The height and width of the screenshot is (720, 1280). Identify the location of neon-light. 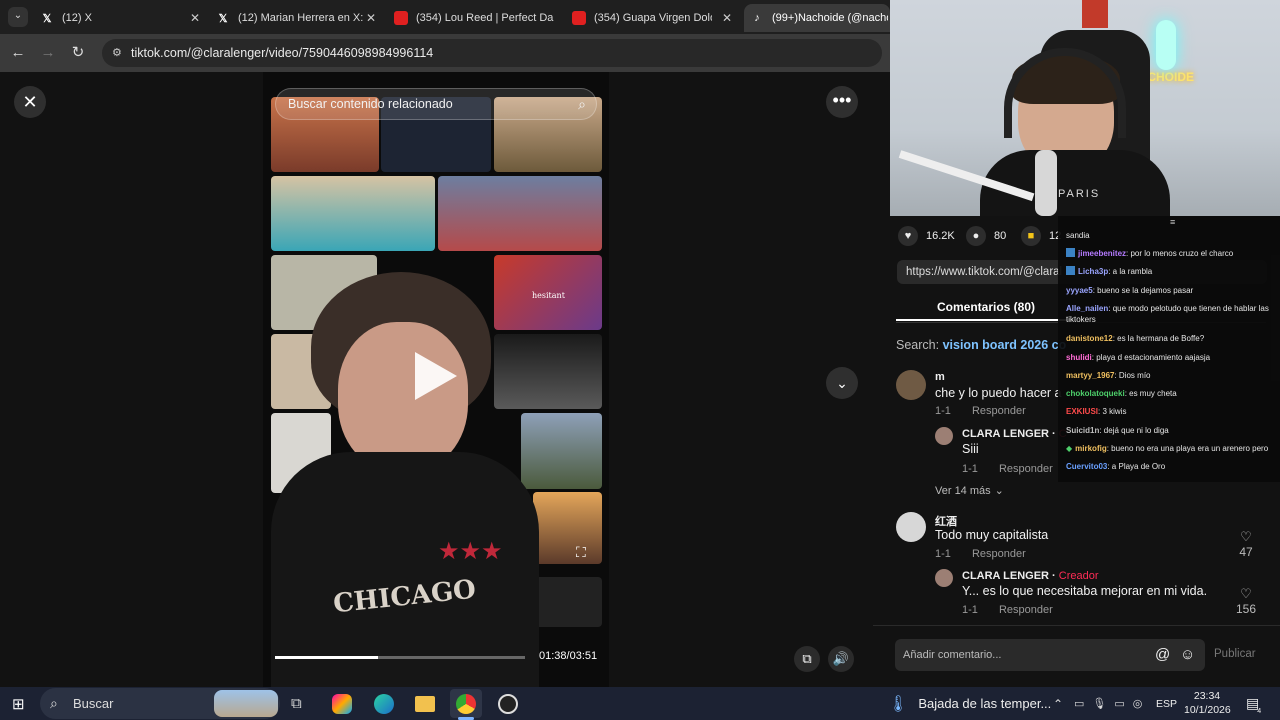
(1166, 45).